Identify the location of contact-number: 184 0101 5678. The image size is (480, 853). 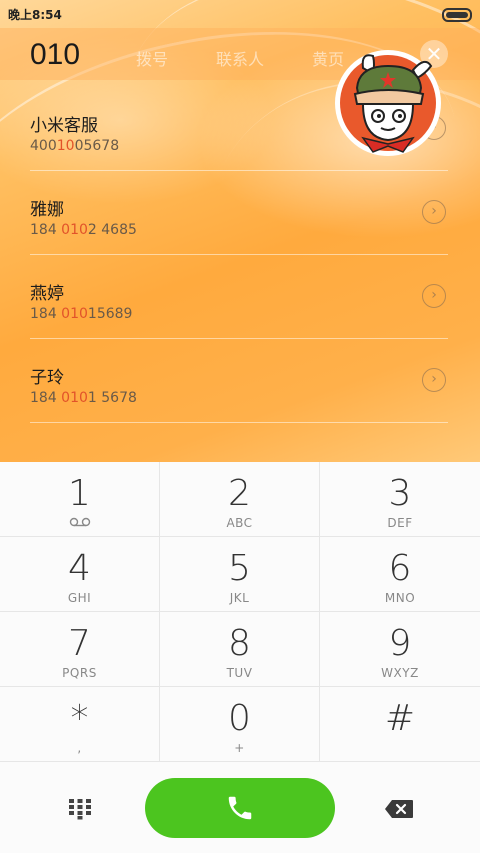
(83, 398).